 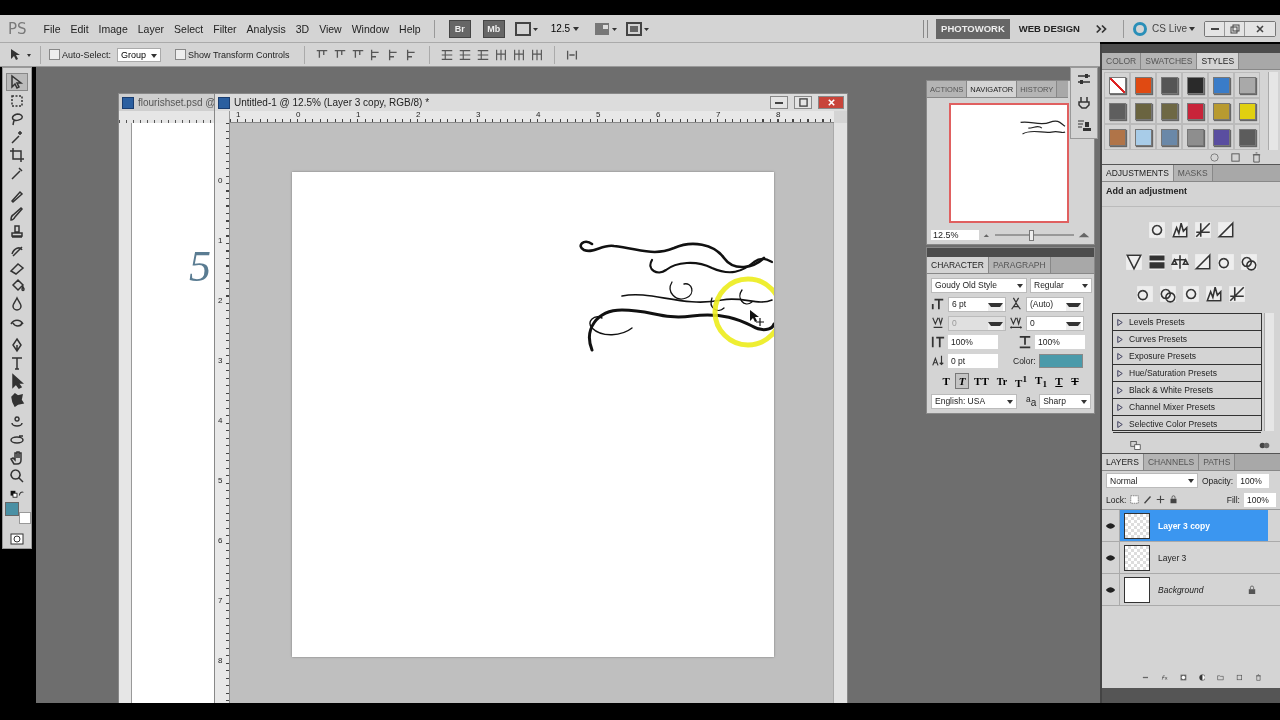 I want to click on balance-scale-icon, so click(x=1179, y=261).